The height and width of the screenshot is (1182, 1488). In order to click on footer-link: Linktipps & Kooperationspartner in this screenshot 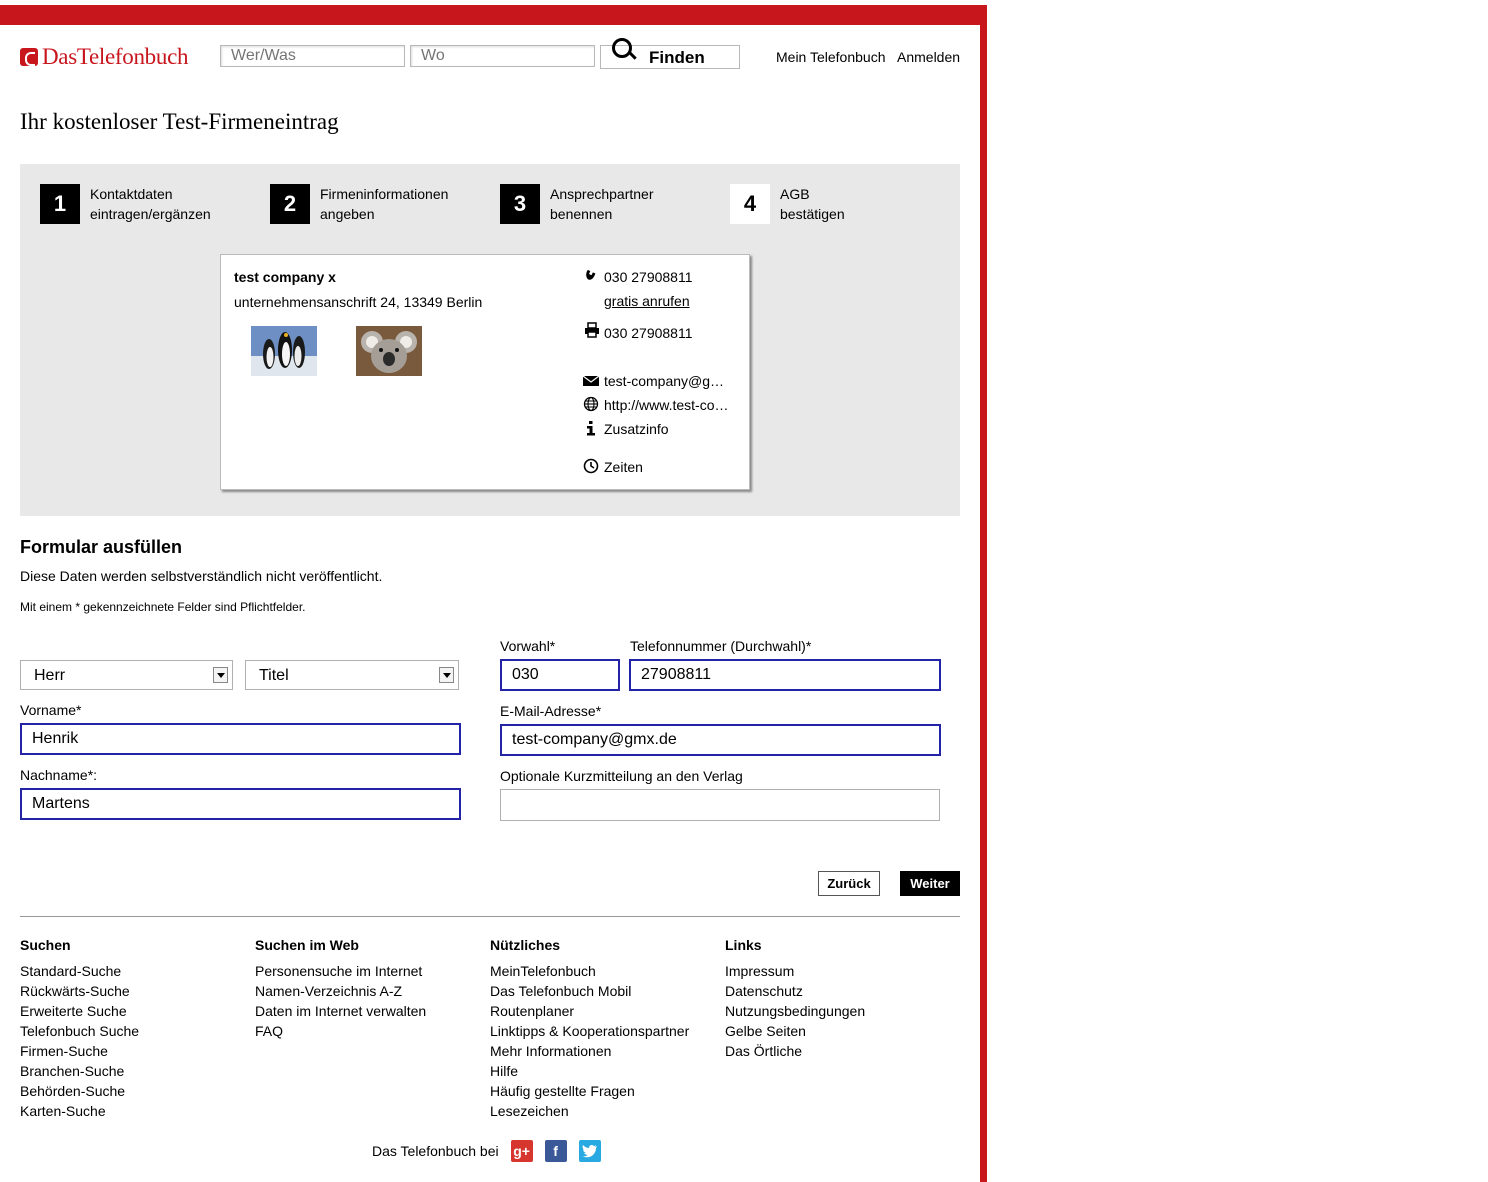, I will do `click(589, 1031)`.